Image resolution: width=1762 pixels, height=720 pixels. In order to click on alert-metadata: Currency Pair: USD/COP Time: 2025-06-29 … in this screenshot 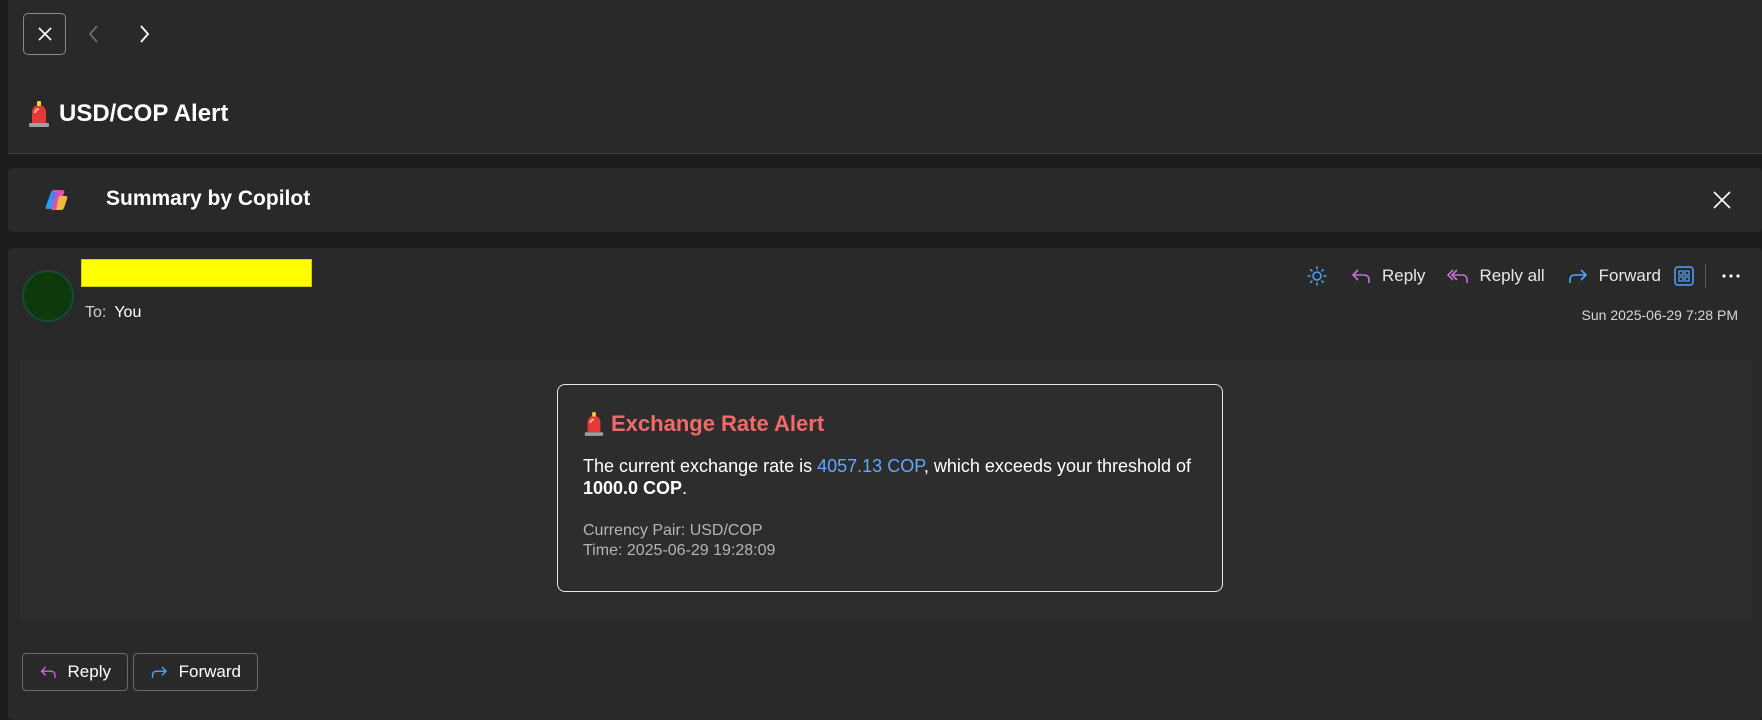, I will do `click(890, 541)`.